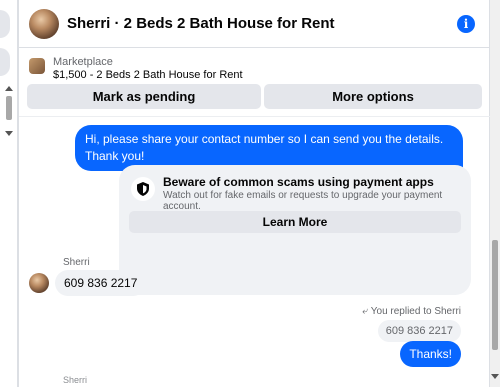 This screenshot has height=387, width=500. Describe the element at coordinates (143, 189) in the screenshot. I see `shield-icon` at that location.